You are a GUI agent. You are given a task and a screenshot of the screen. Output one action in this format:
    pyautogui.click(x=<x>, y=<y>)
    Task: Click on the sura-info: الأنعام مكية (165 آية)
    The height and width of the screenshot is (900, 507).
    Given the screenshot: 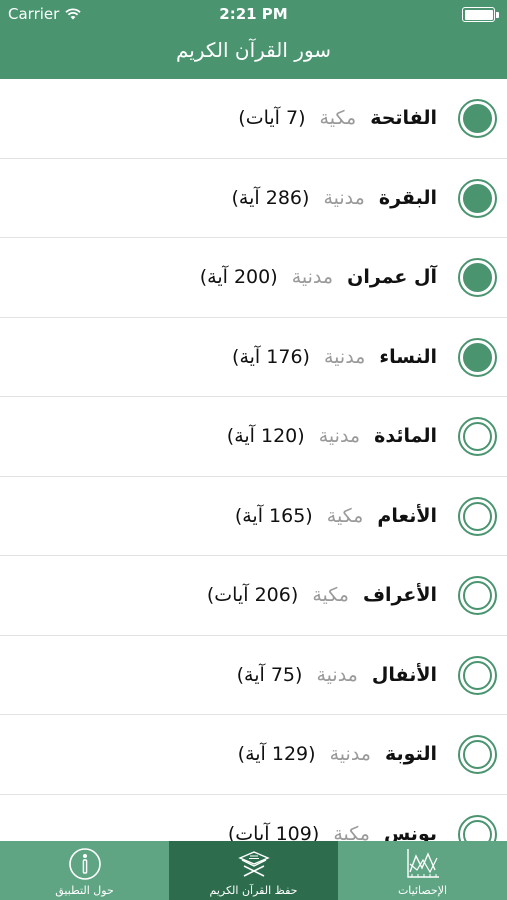 What is the action you would take?
    pyautogui.click(x=336, y=516)
    